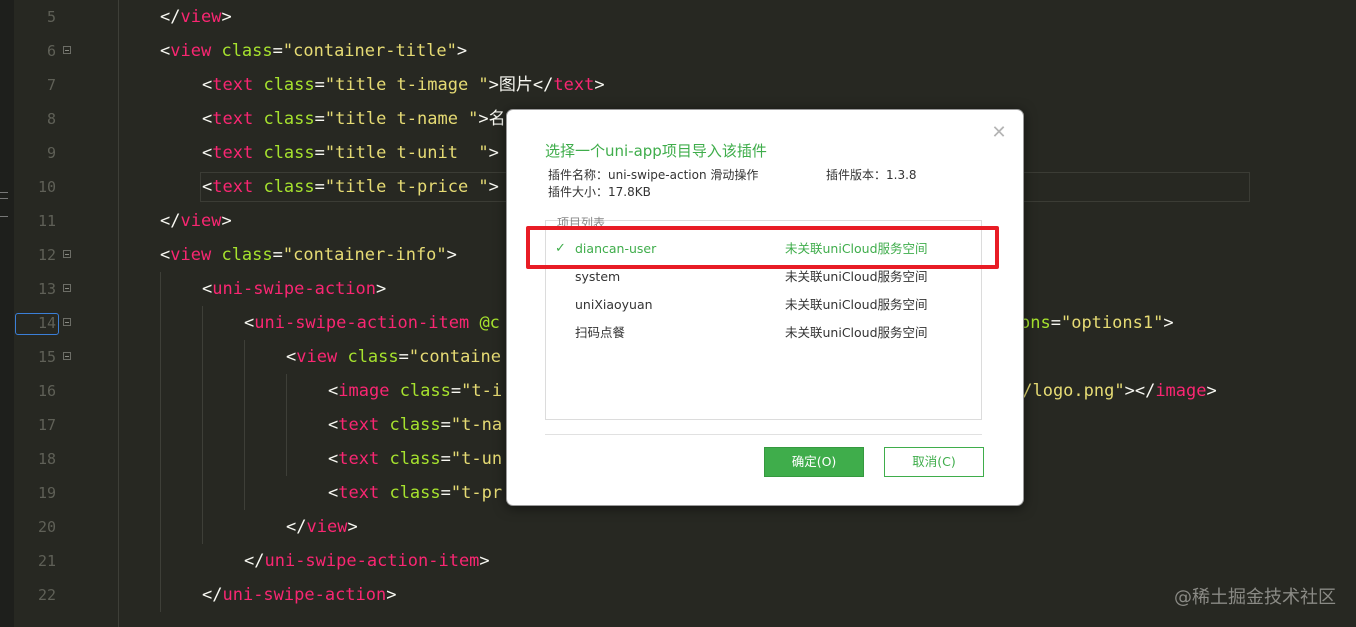 This screenshot has height=627, width=1356. What do you see at coordinates (763, 434) in the screenshot?
I see `dialog-divider` at bounding box center [763, 434].